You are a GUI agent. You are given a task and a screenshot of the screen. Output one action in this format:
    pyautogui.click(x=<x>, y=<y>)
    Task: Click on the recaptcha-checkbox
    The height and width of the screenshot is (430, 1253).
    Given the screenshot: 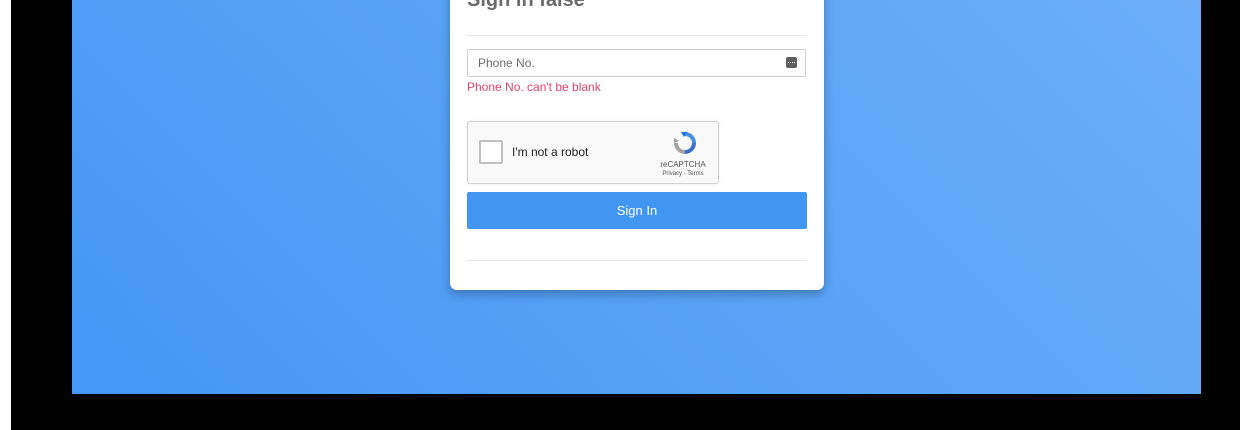 What is the action you would take?
    pyautogui.click(x=491, y=152)
    